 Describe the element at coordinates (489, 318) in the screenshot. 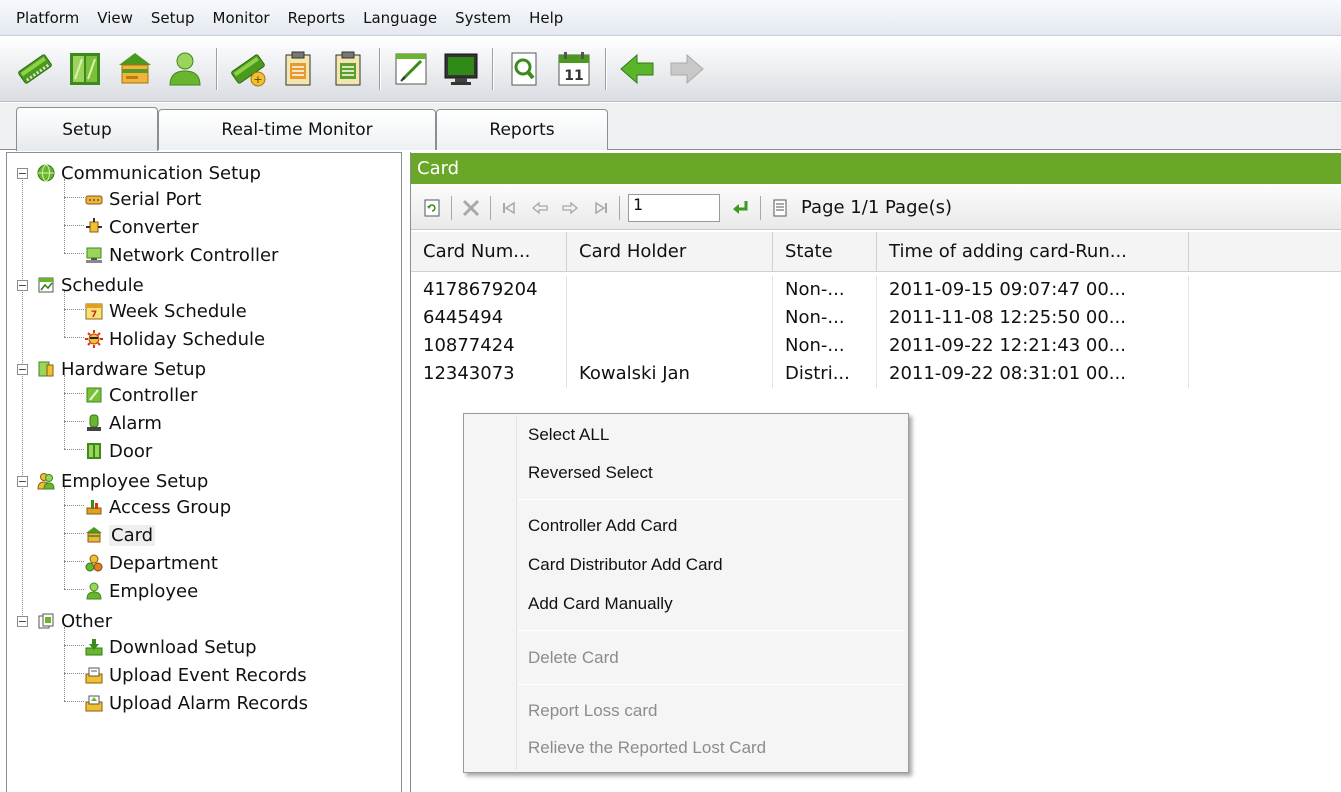

I see `cell-card-number: 6445494` at that location.